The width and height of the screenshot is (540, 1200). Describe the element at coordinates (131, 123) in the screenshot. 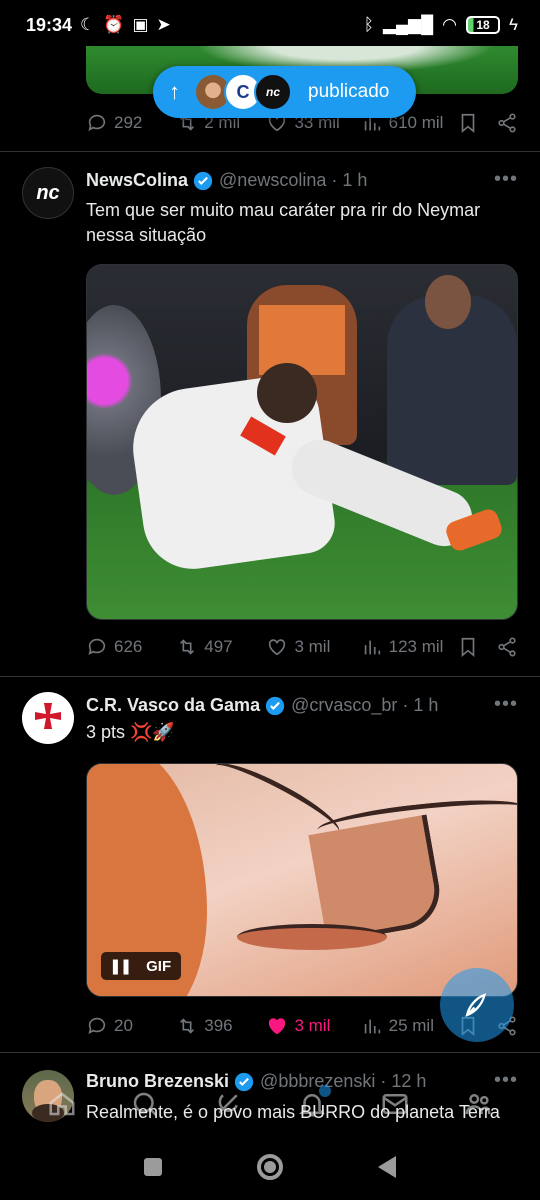

I see `reply-button: 292` at that location.